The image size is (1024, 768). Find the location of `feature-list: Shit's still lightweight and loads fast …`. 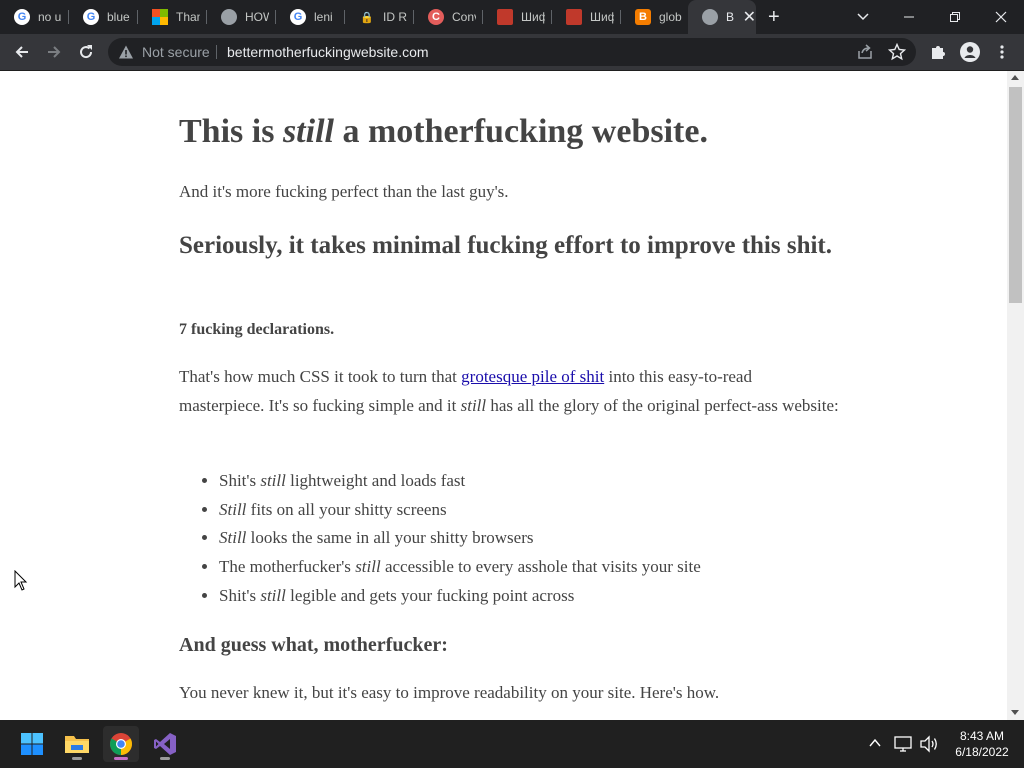

feature-list: Shit's still lightweight and loads fast … is located at coordinates (440, 539).